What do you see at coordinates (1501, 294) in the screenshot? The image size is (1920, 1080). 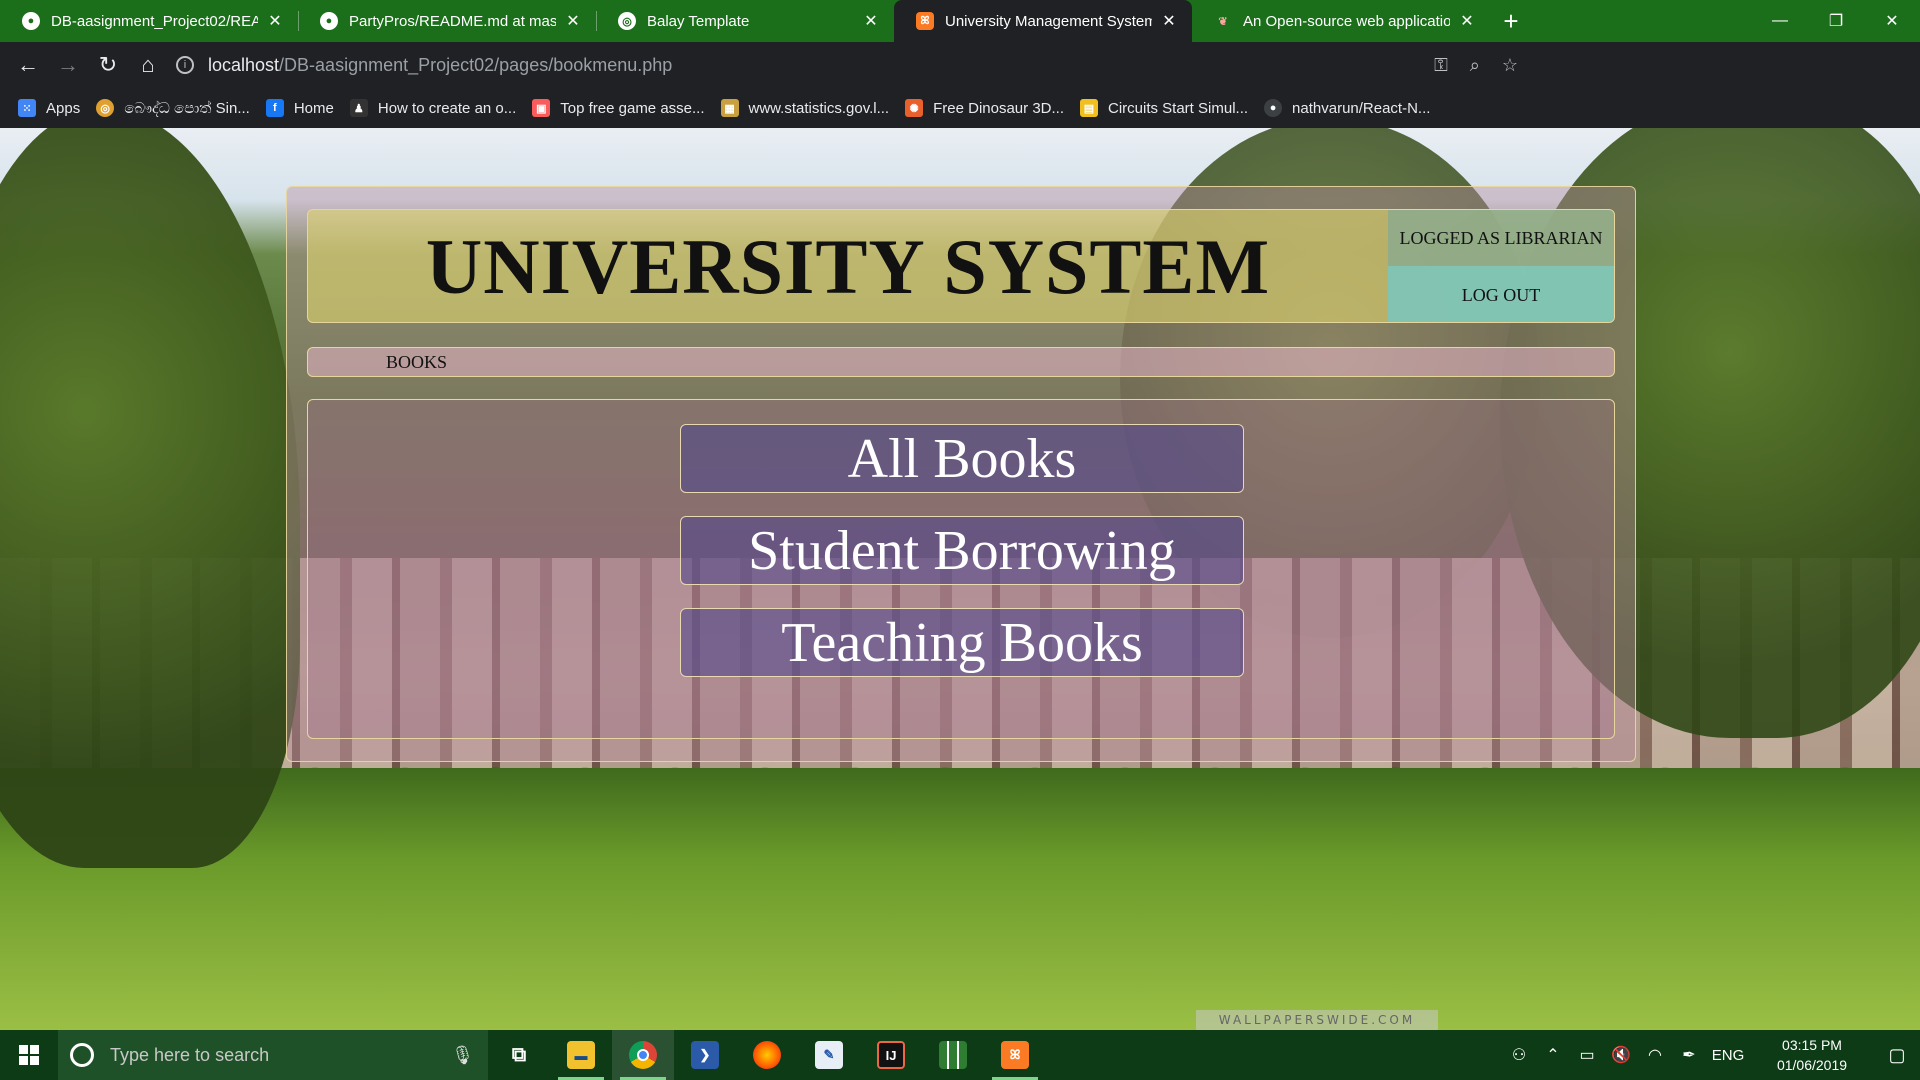 I see `logout-button: LOG OUT` at bounding box center [1501, 294].